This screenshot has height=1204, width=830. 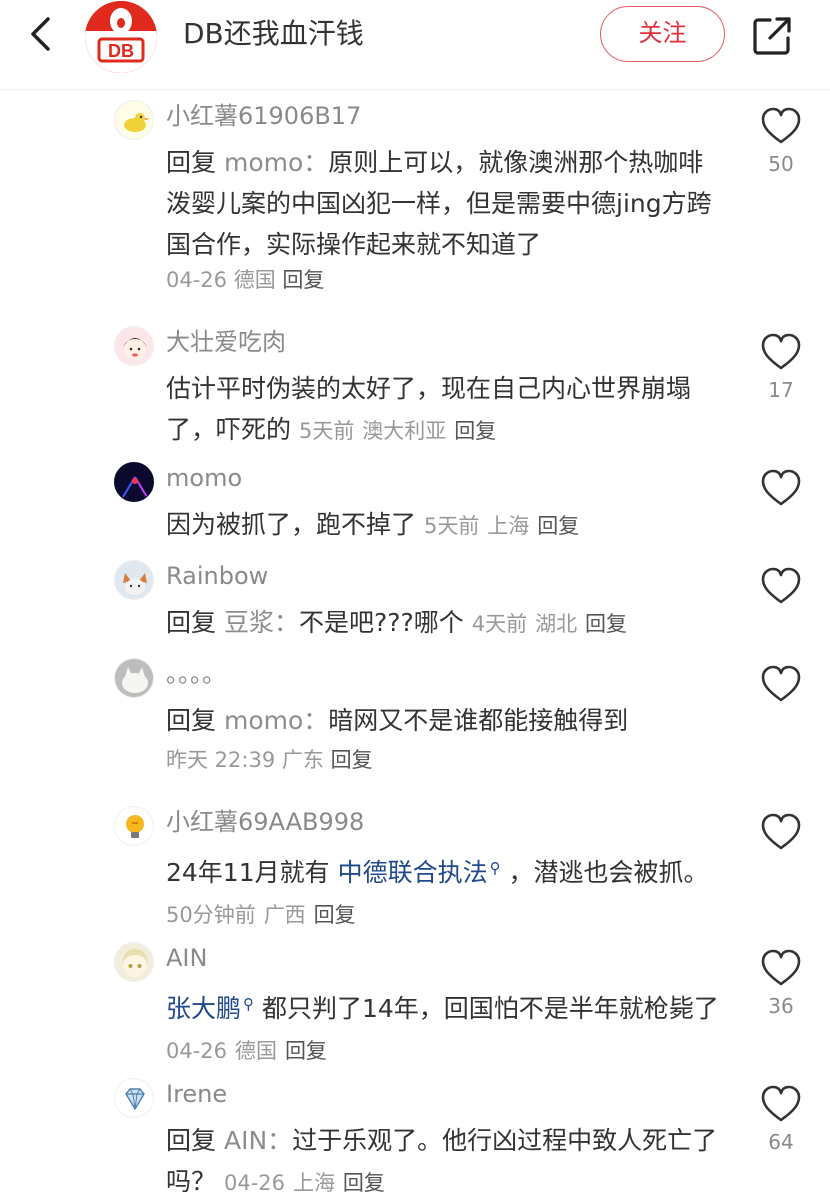 What do you see at coordinates (772, 36) in the screenshot?
I see `share-icon` at bounding box center [772, 36].